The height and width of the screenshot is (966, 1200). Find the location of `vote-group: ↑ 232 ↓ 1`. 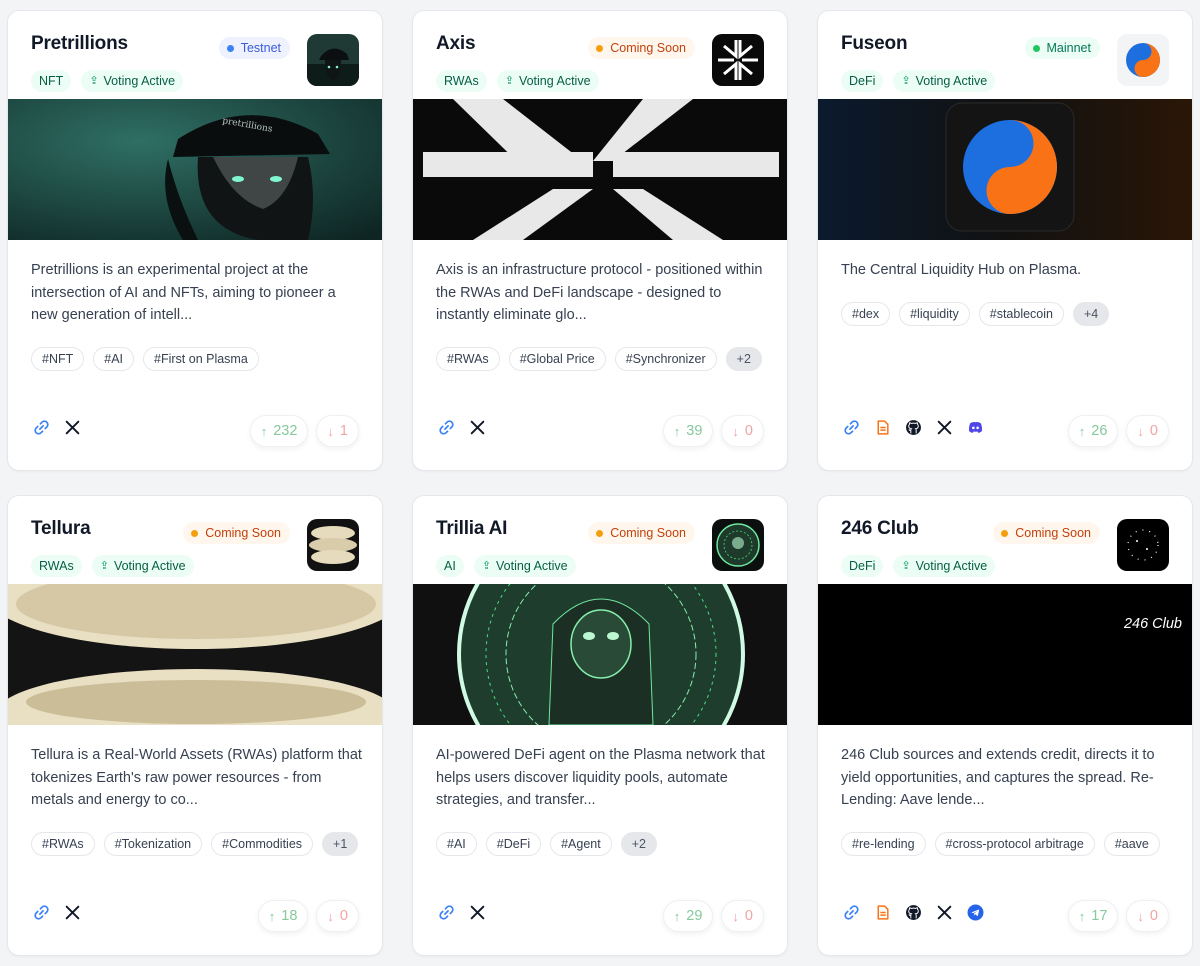

vote-group: ↑ 232 ↓ 1 is located at coordinates (304, 431).